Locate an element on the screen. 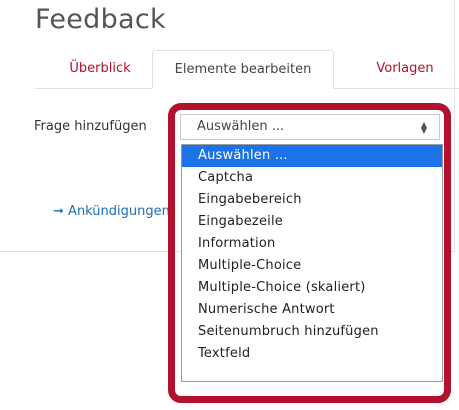 The image size is (459, 410). tab-templates: Vorlagen is located at coordinates (405, 69).